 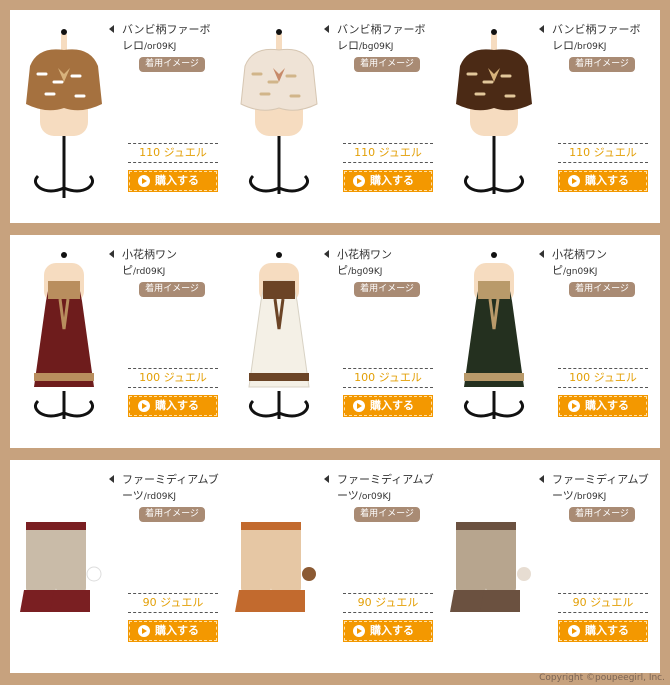 I want to click on product-card: ファーミディアムブーツ/br09KJ 着用イメージ 90 ジュエル 購入する, so click(x=547, y=566).